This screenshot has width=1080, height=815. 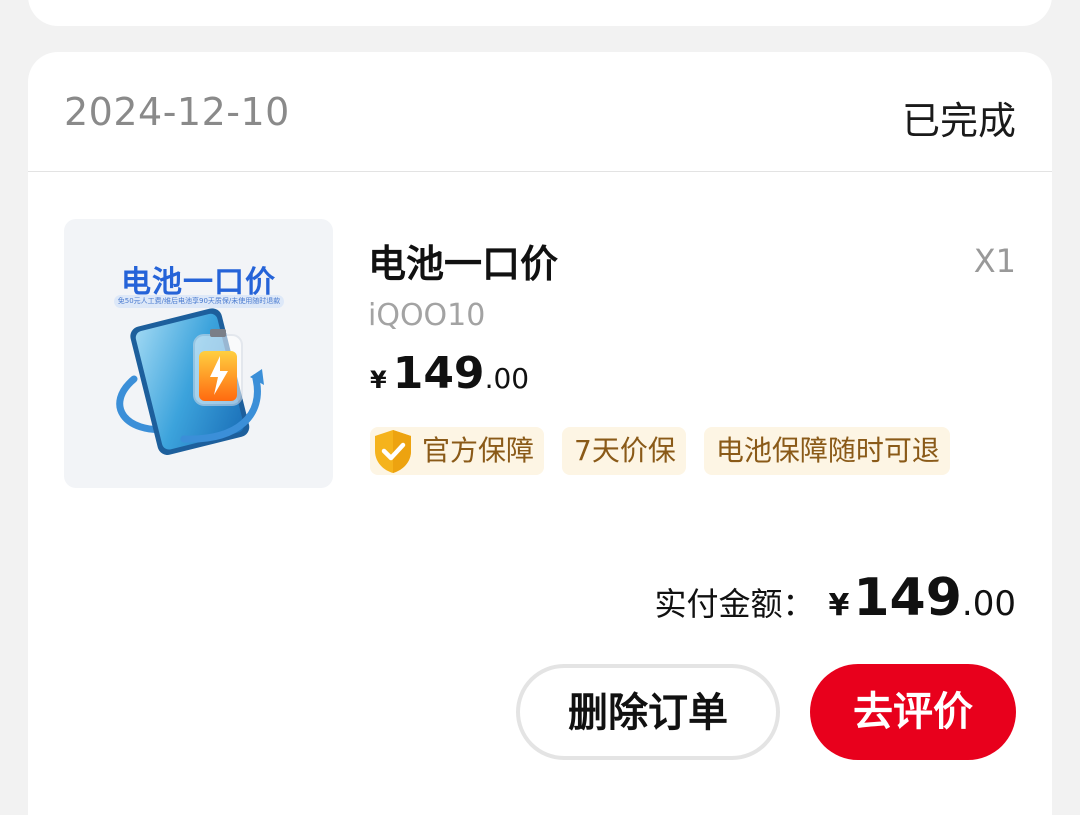 I want to click on order-header: 2024-12-10 已完成, so click(x=540, y=112).